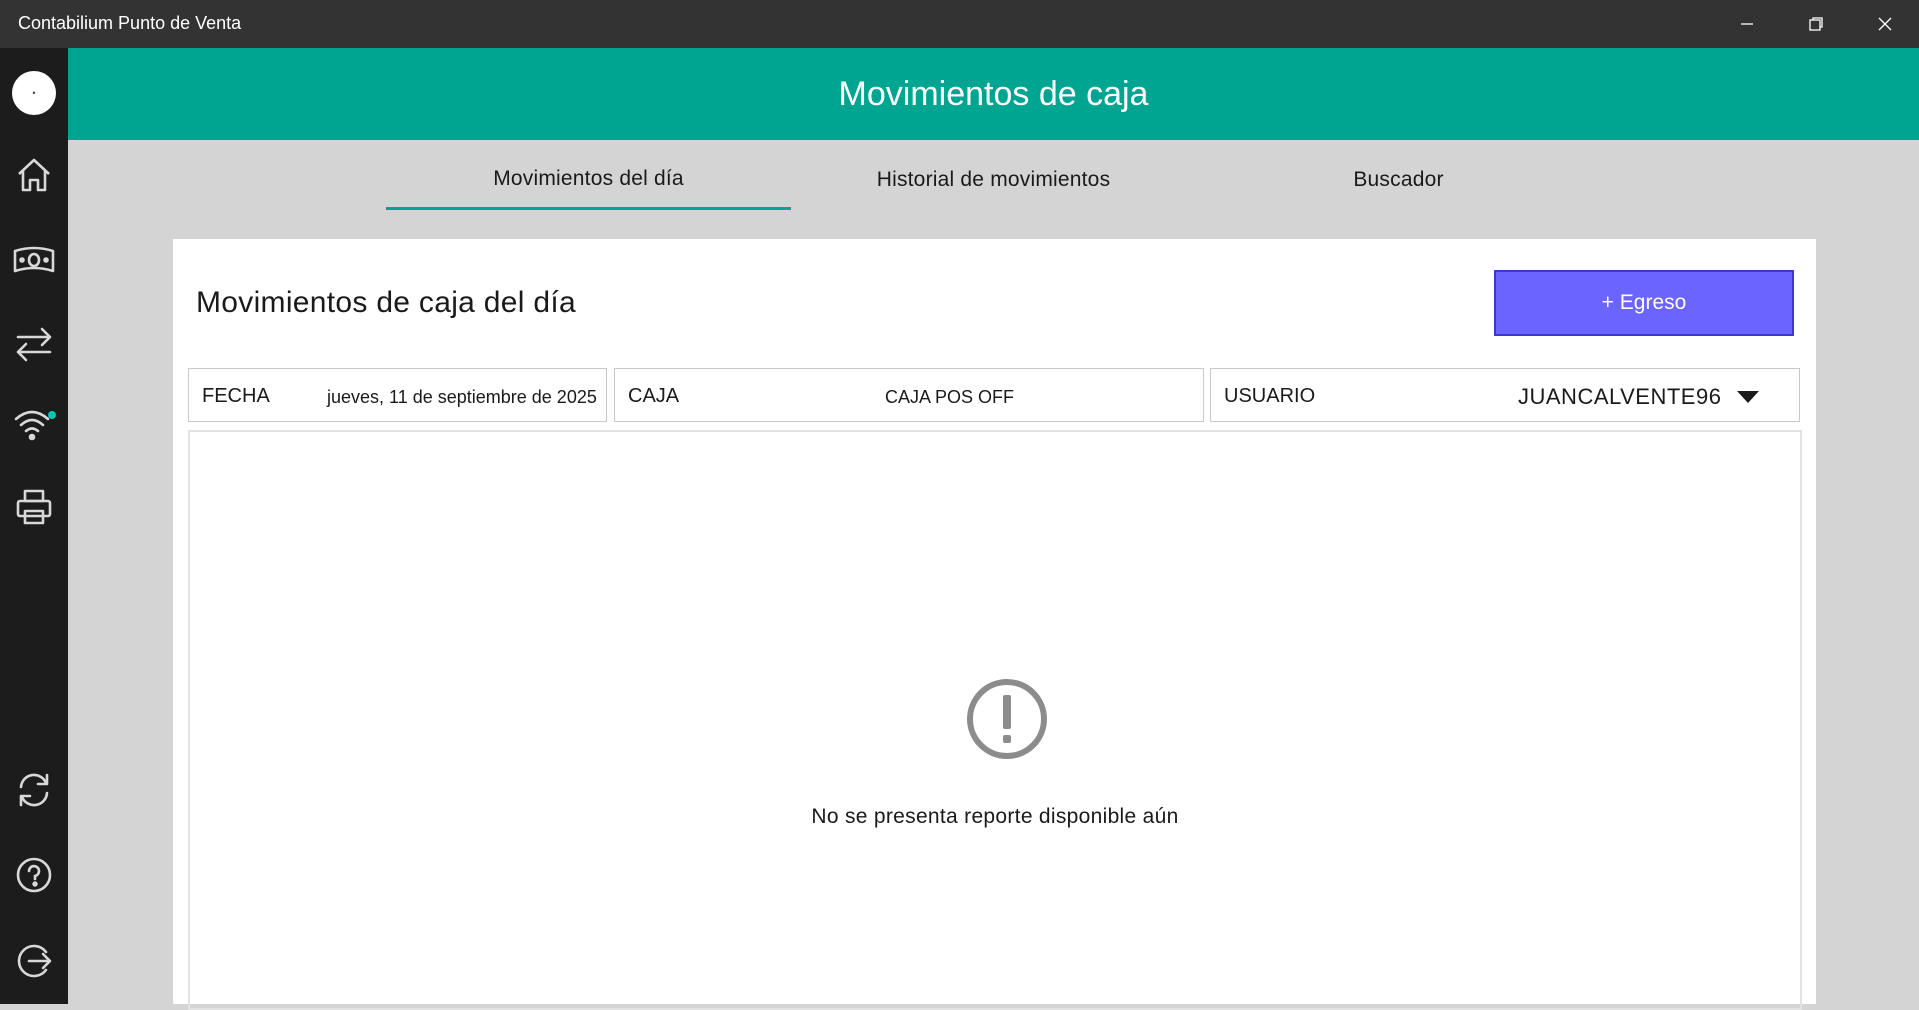 This screenshot has width=1919, height=1010. Describe the element at coordinates (130, 23) in the screenshot. I see `window-title: Contabilium Punto de Venta` at that location.